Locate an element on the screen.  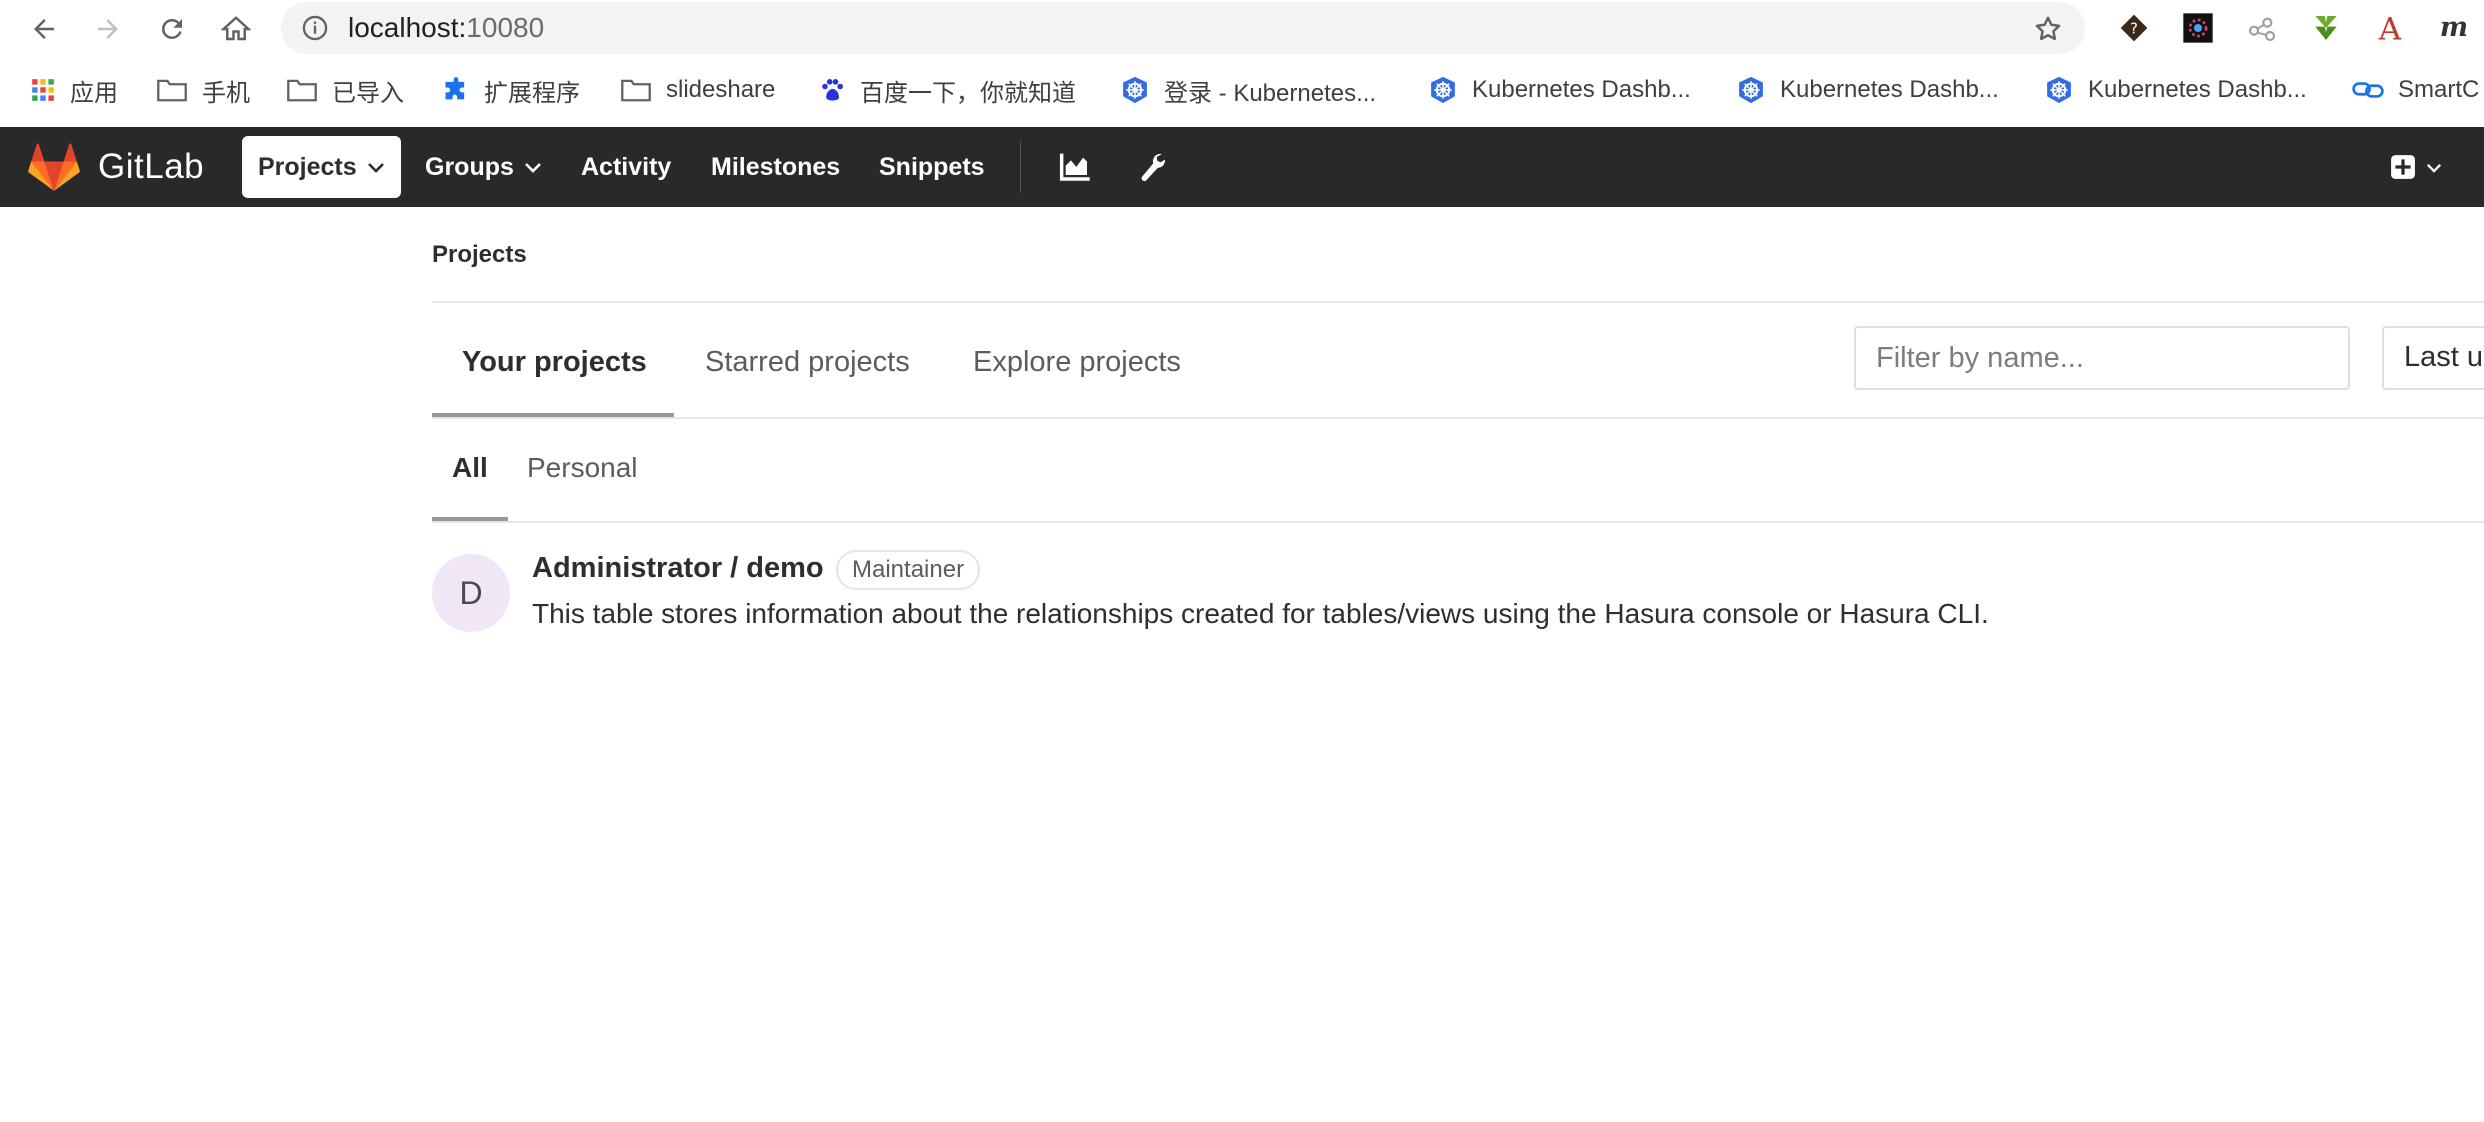
address-bar: localhost:10080 is located at coordinates (1183, 28).